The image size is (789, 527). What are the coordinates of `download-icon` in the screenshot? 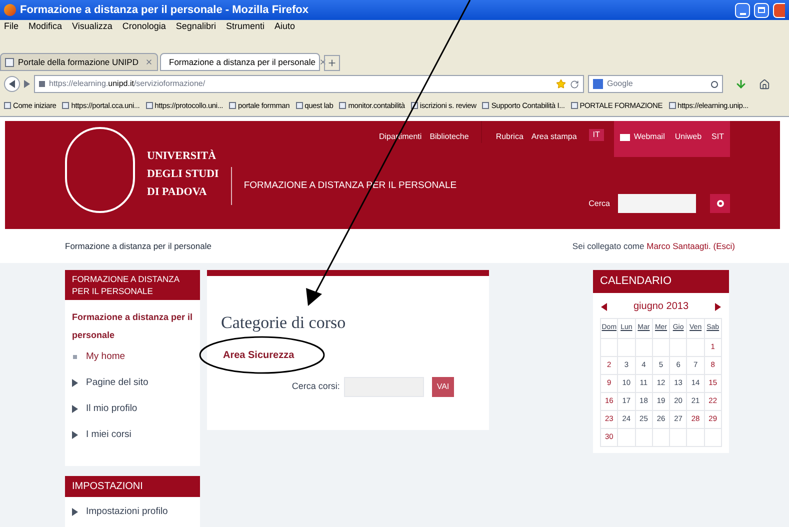 It's located at (741, 84).